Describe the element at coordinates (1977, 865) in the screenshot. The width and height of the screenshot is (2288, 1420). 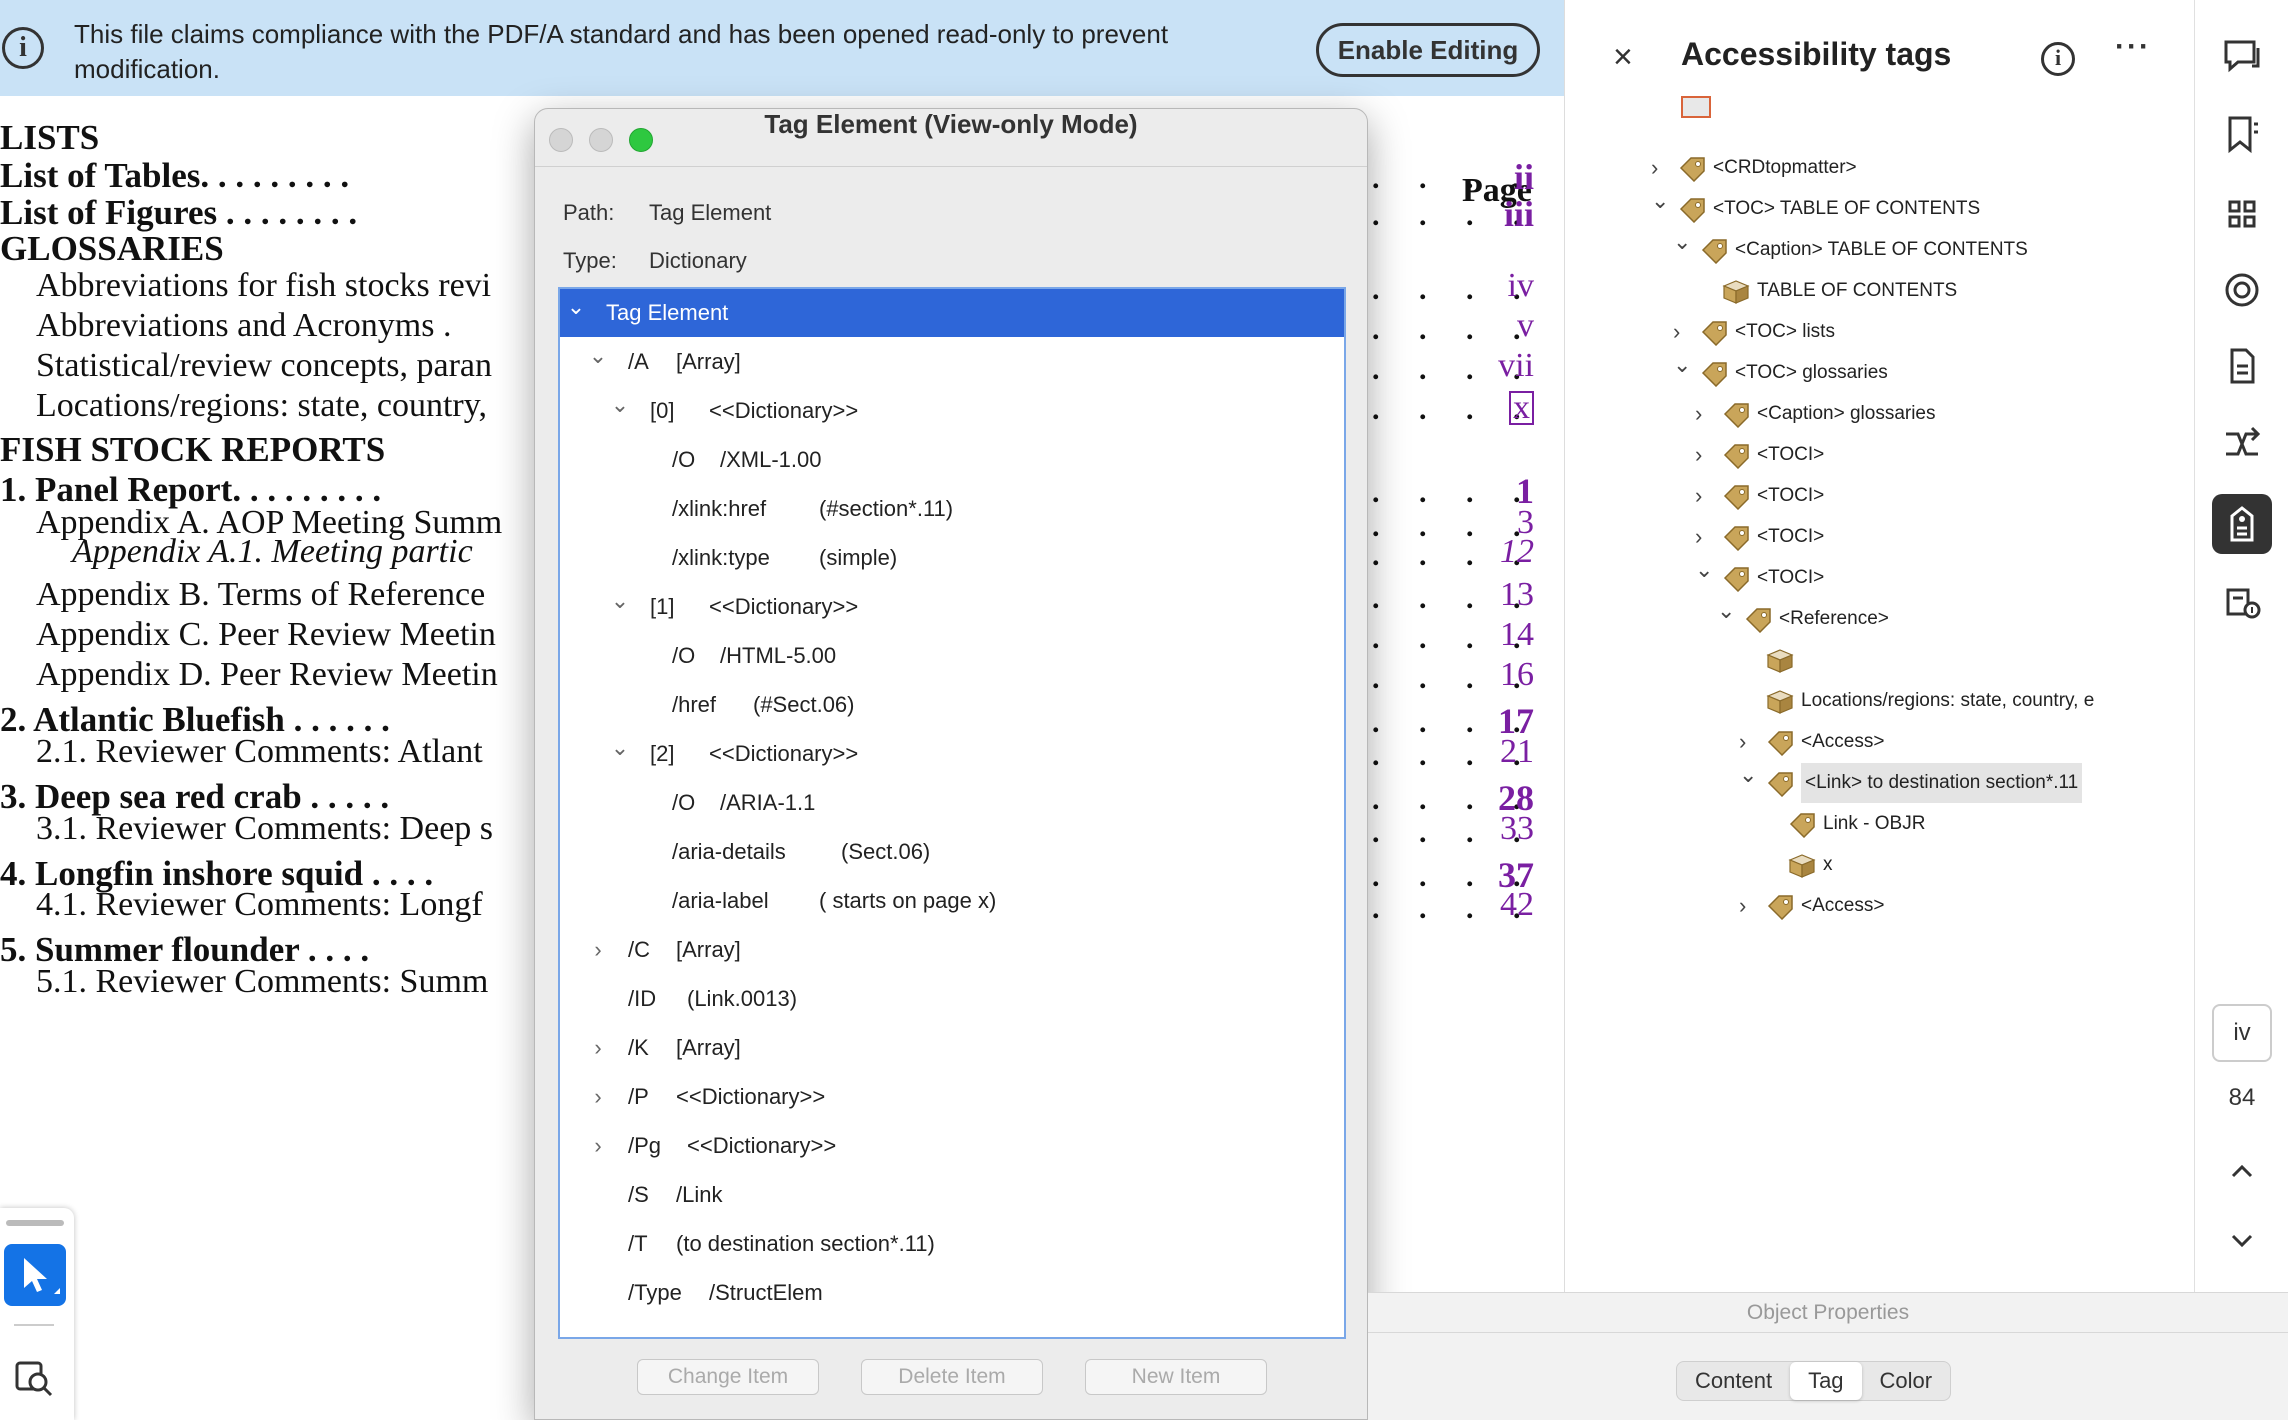
I see `tag-tree-row: x` at that location.